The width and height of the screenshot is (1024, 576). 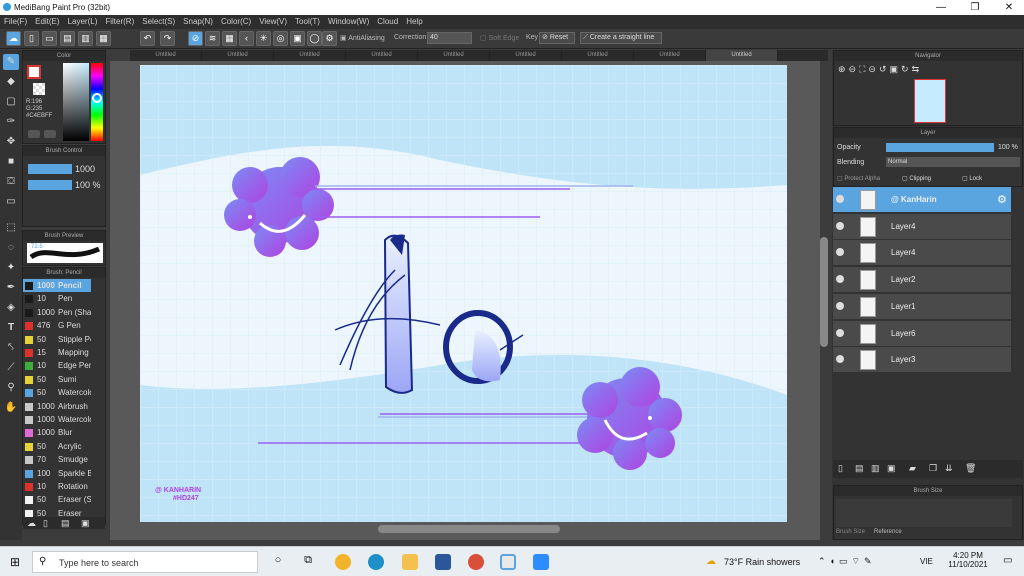 What do you see at coordinates (39, 89) in the screenshot?
I see `secondary-color-swatch` at bounding box center [39, 89].